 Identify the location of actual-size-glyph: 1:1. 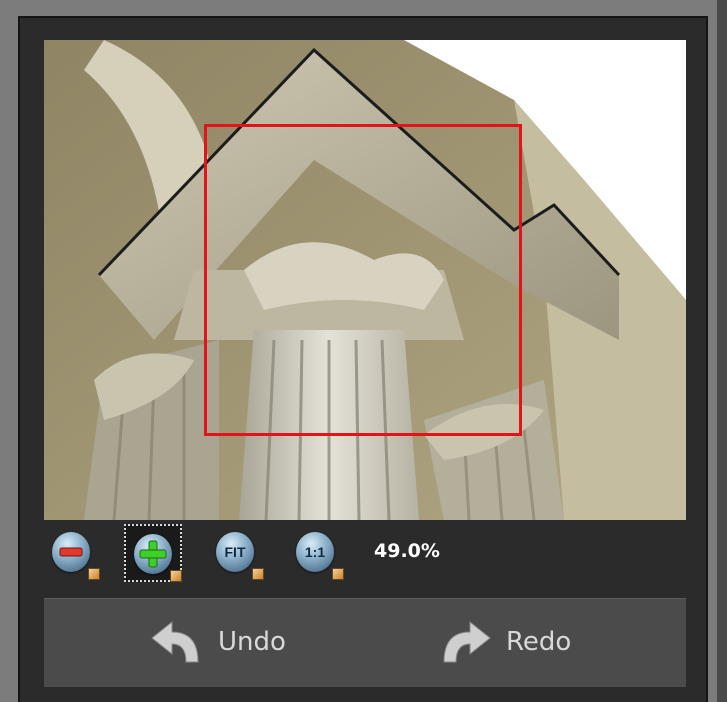
(315, 552).